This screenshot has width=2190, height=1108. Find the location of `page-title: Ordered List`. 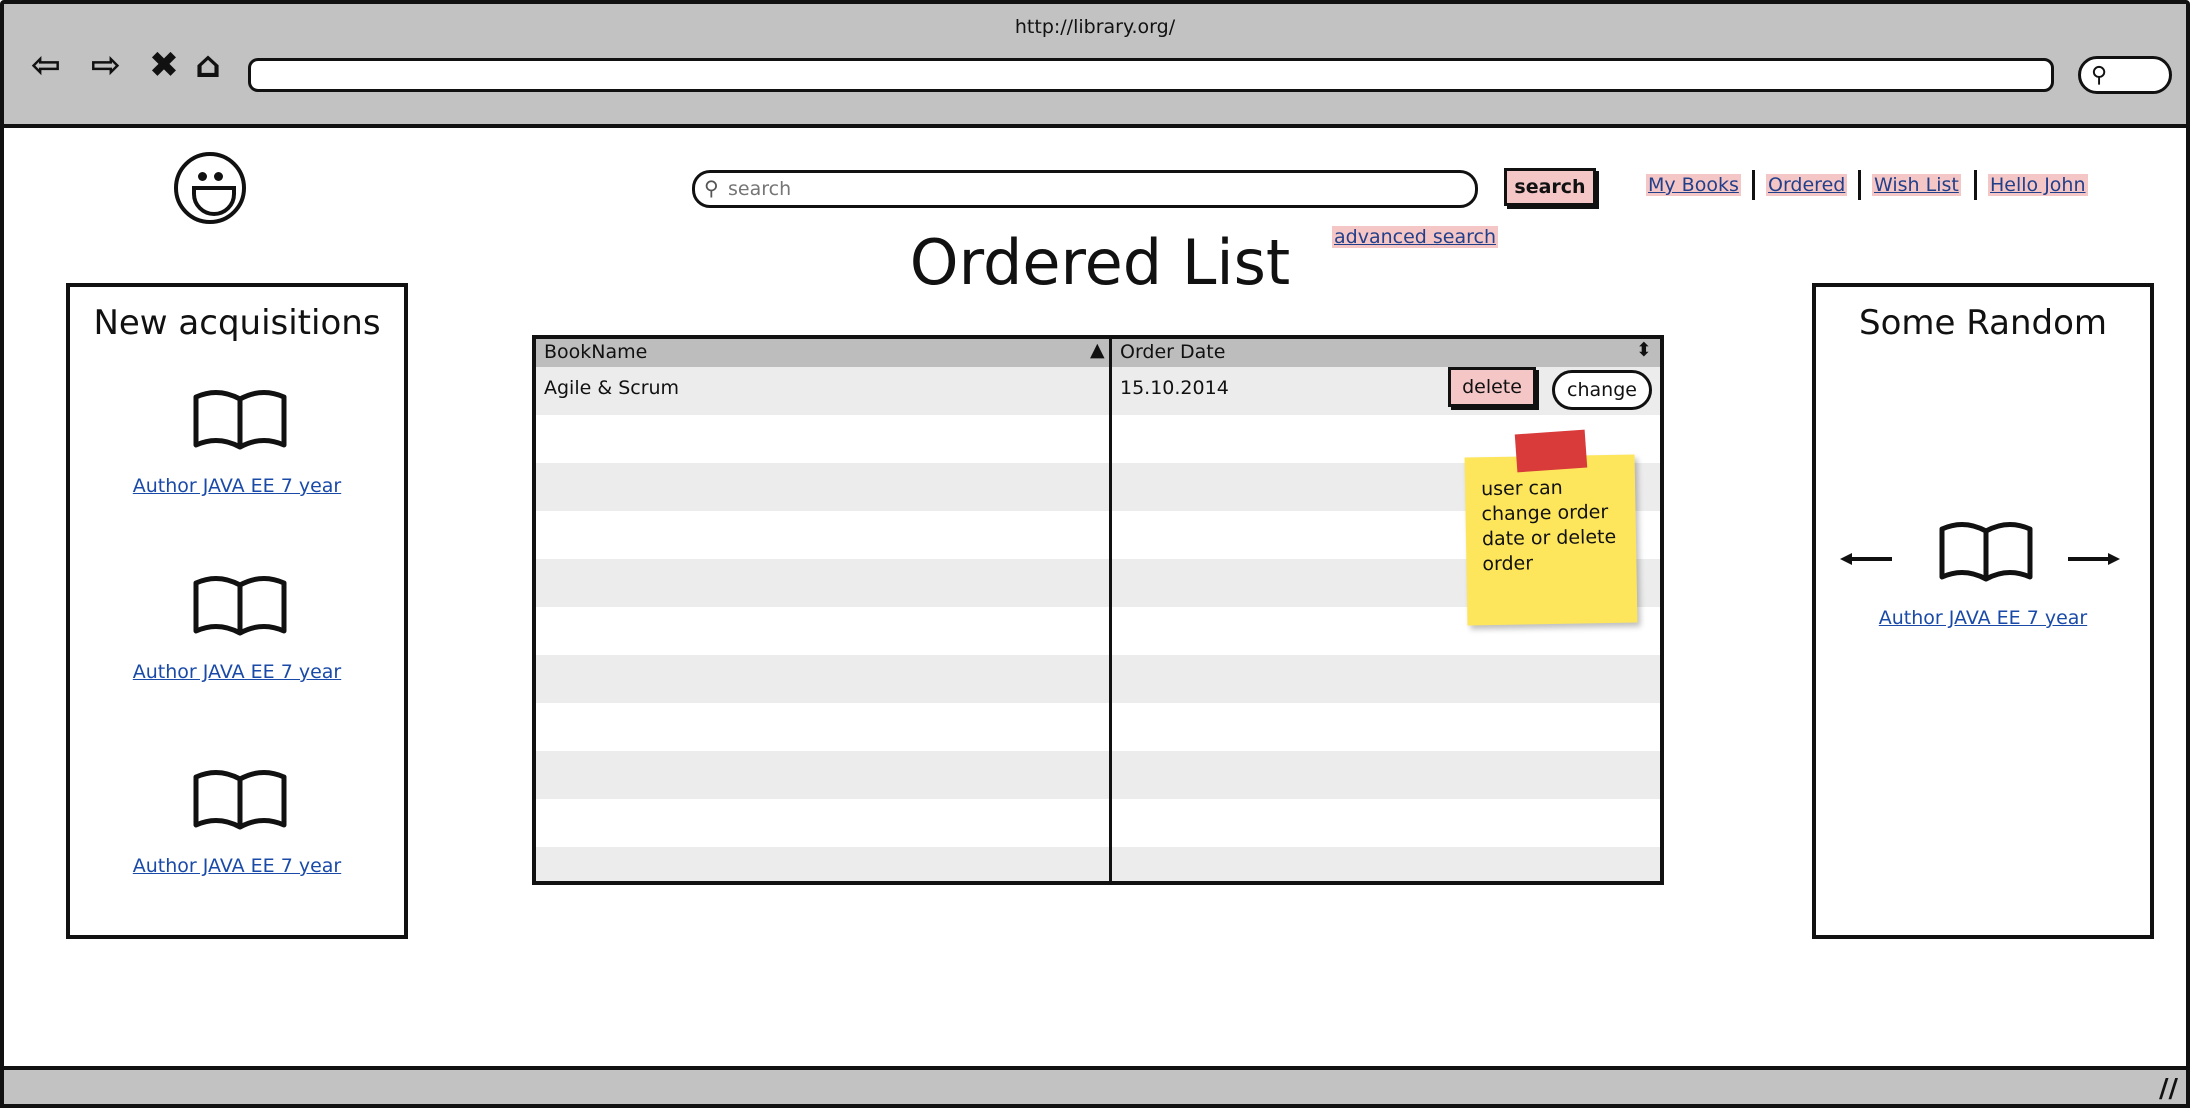

page-title: Ordered List is located at coordinates (1100, 262).